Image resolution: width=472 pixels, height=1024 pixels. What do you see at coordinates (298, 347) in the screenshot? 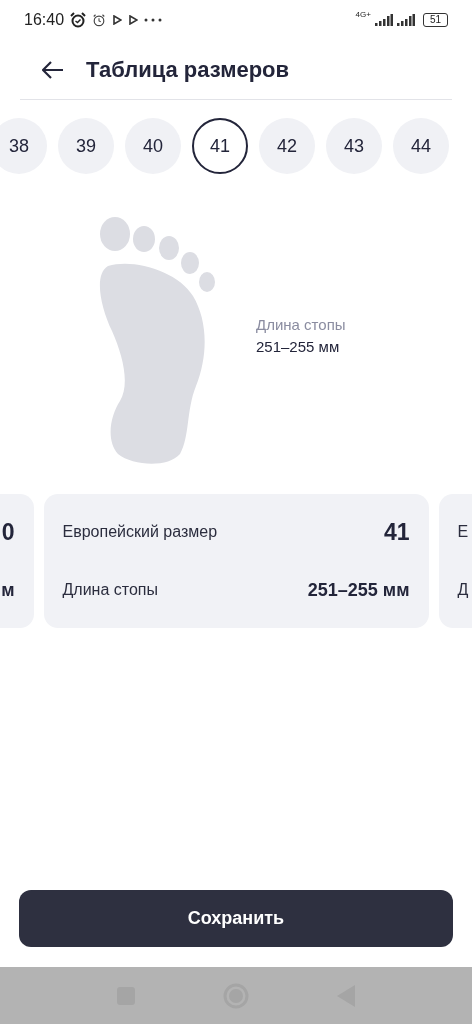
I see `foot-length-value: 251–255 мм` at bounding box center [298, 347].